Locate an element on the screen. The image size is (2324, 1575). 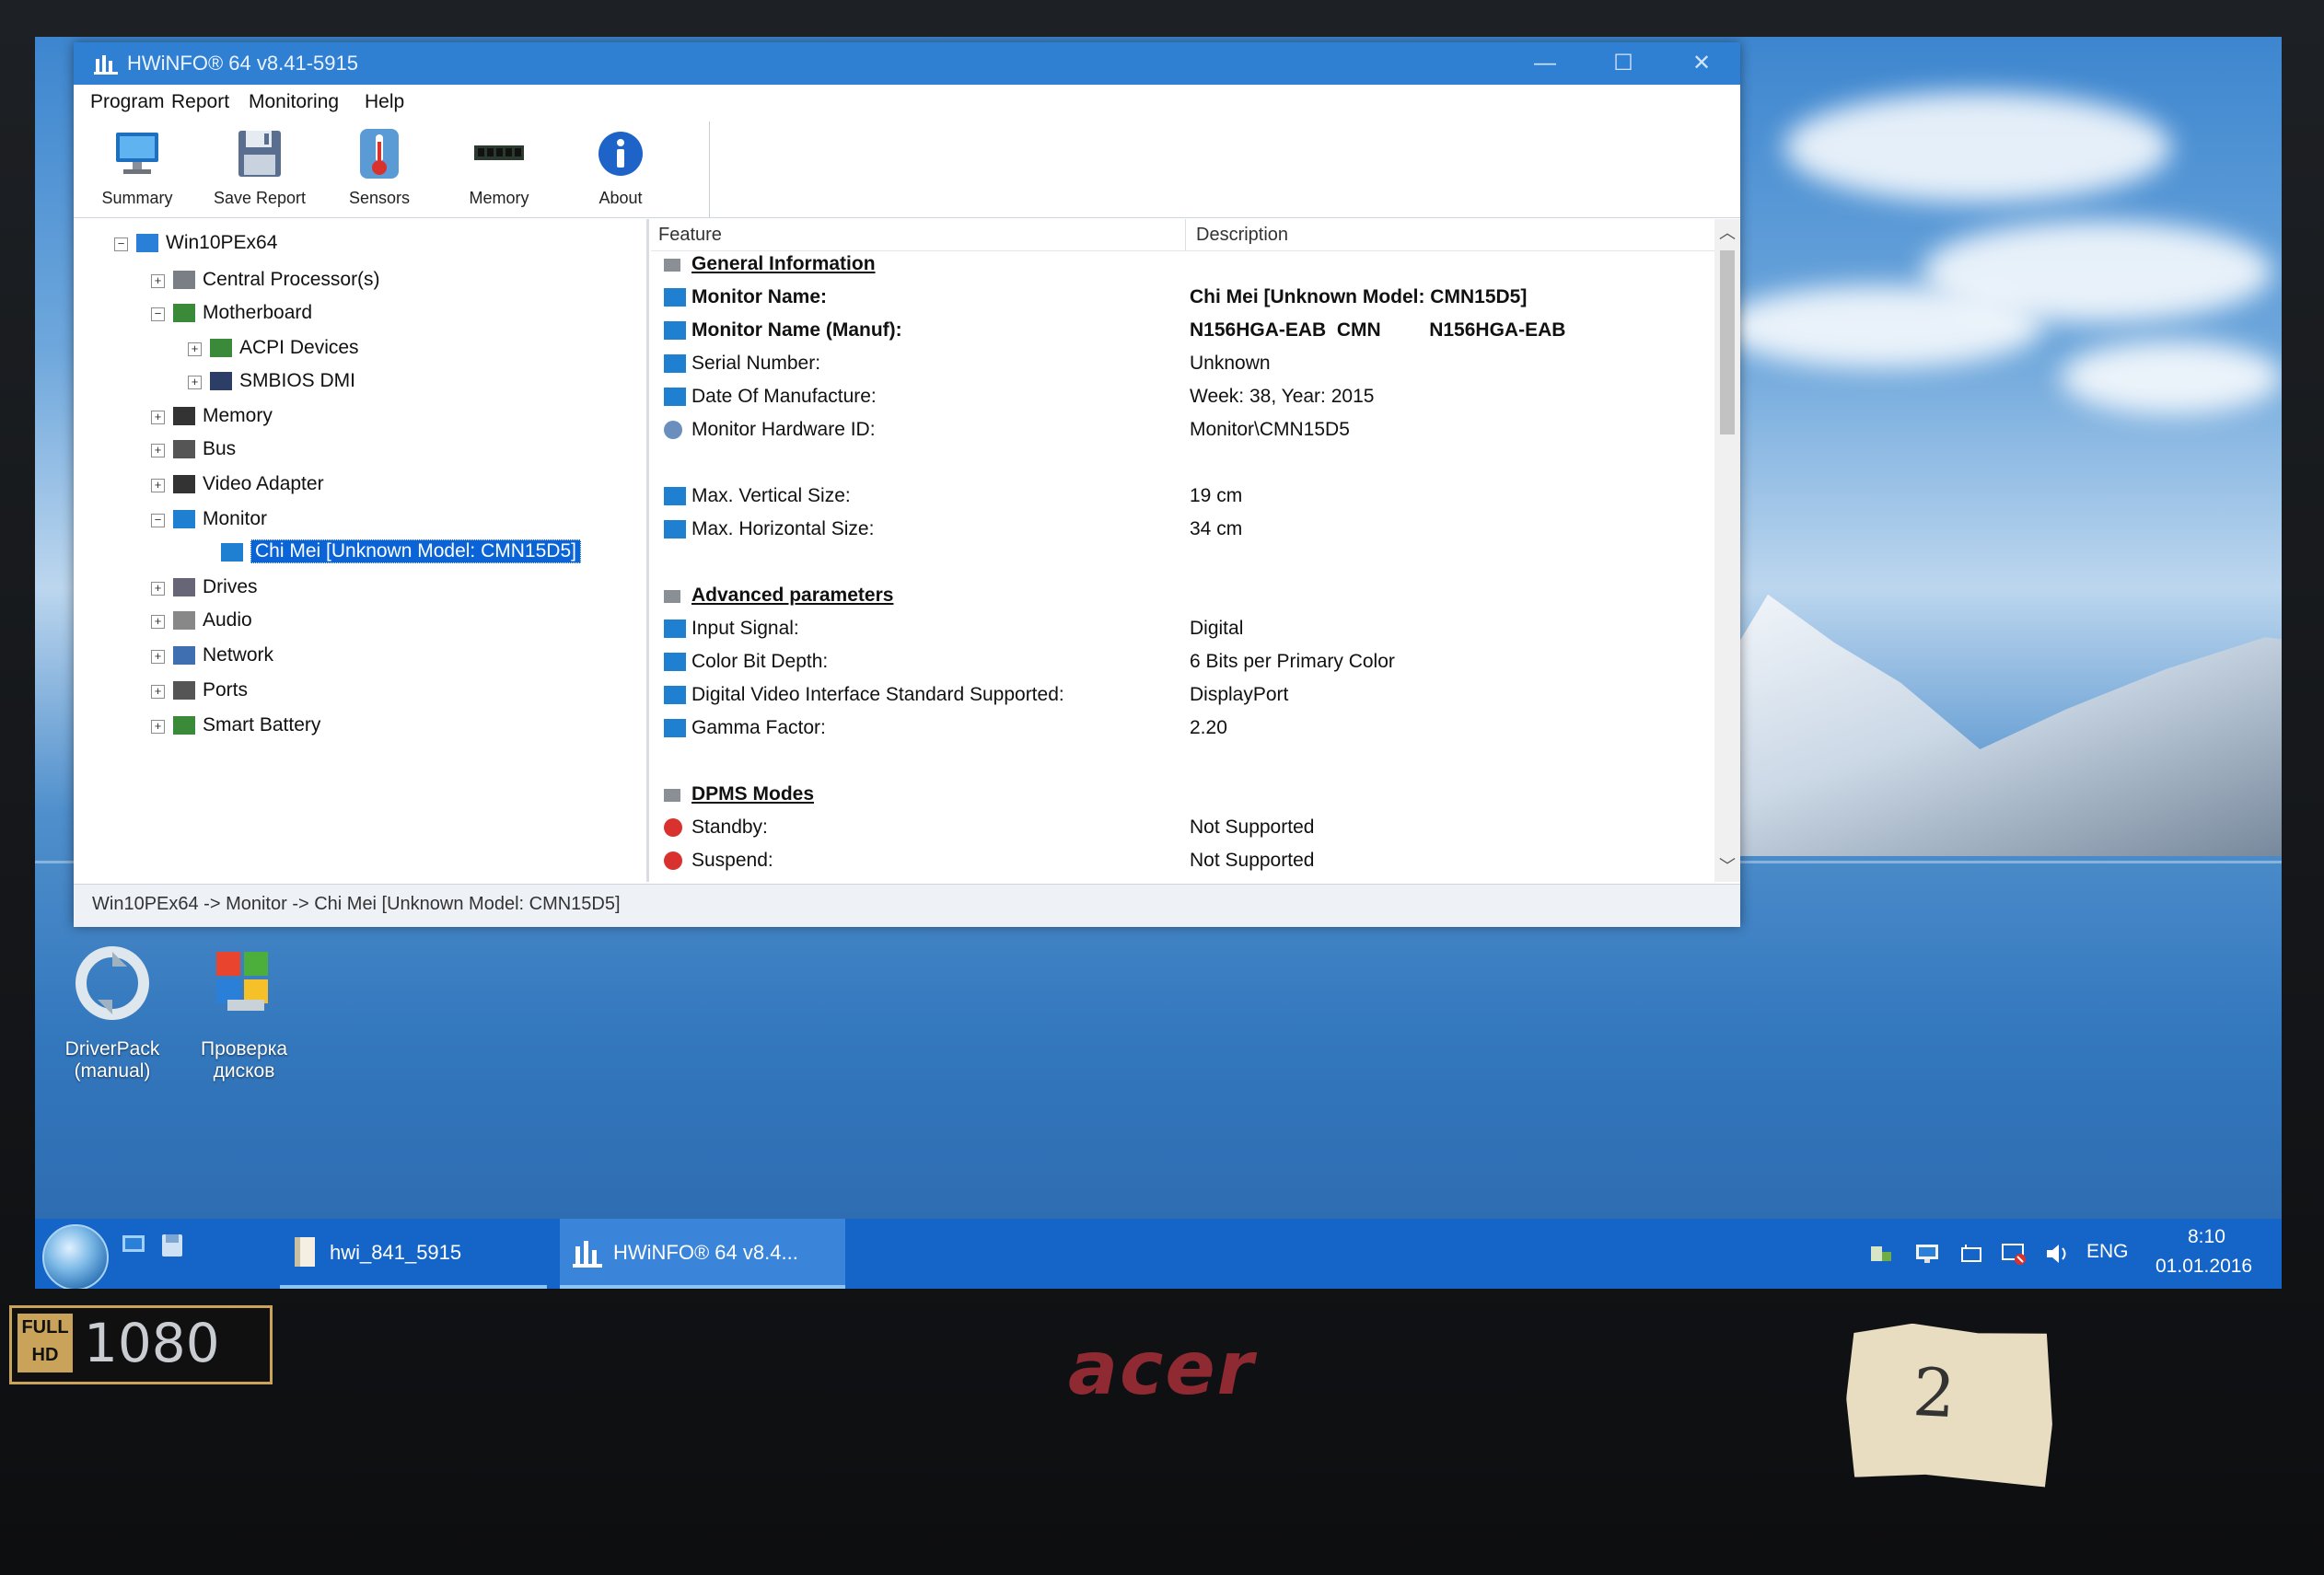
feature-label: Color Bit Depth: is located at coordinates (760, 661).